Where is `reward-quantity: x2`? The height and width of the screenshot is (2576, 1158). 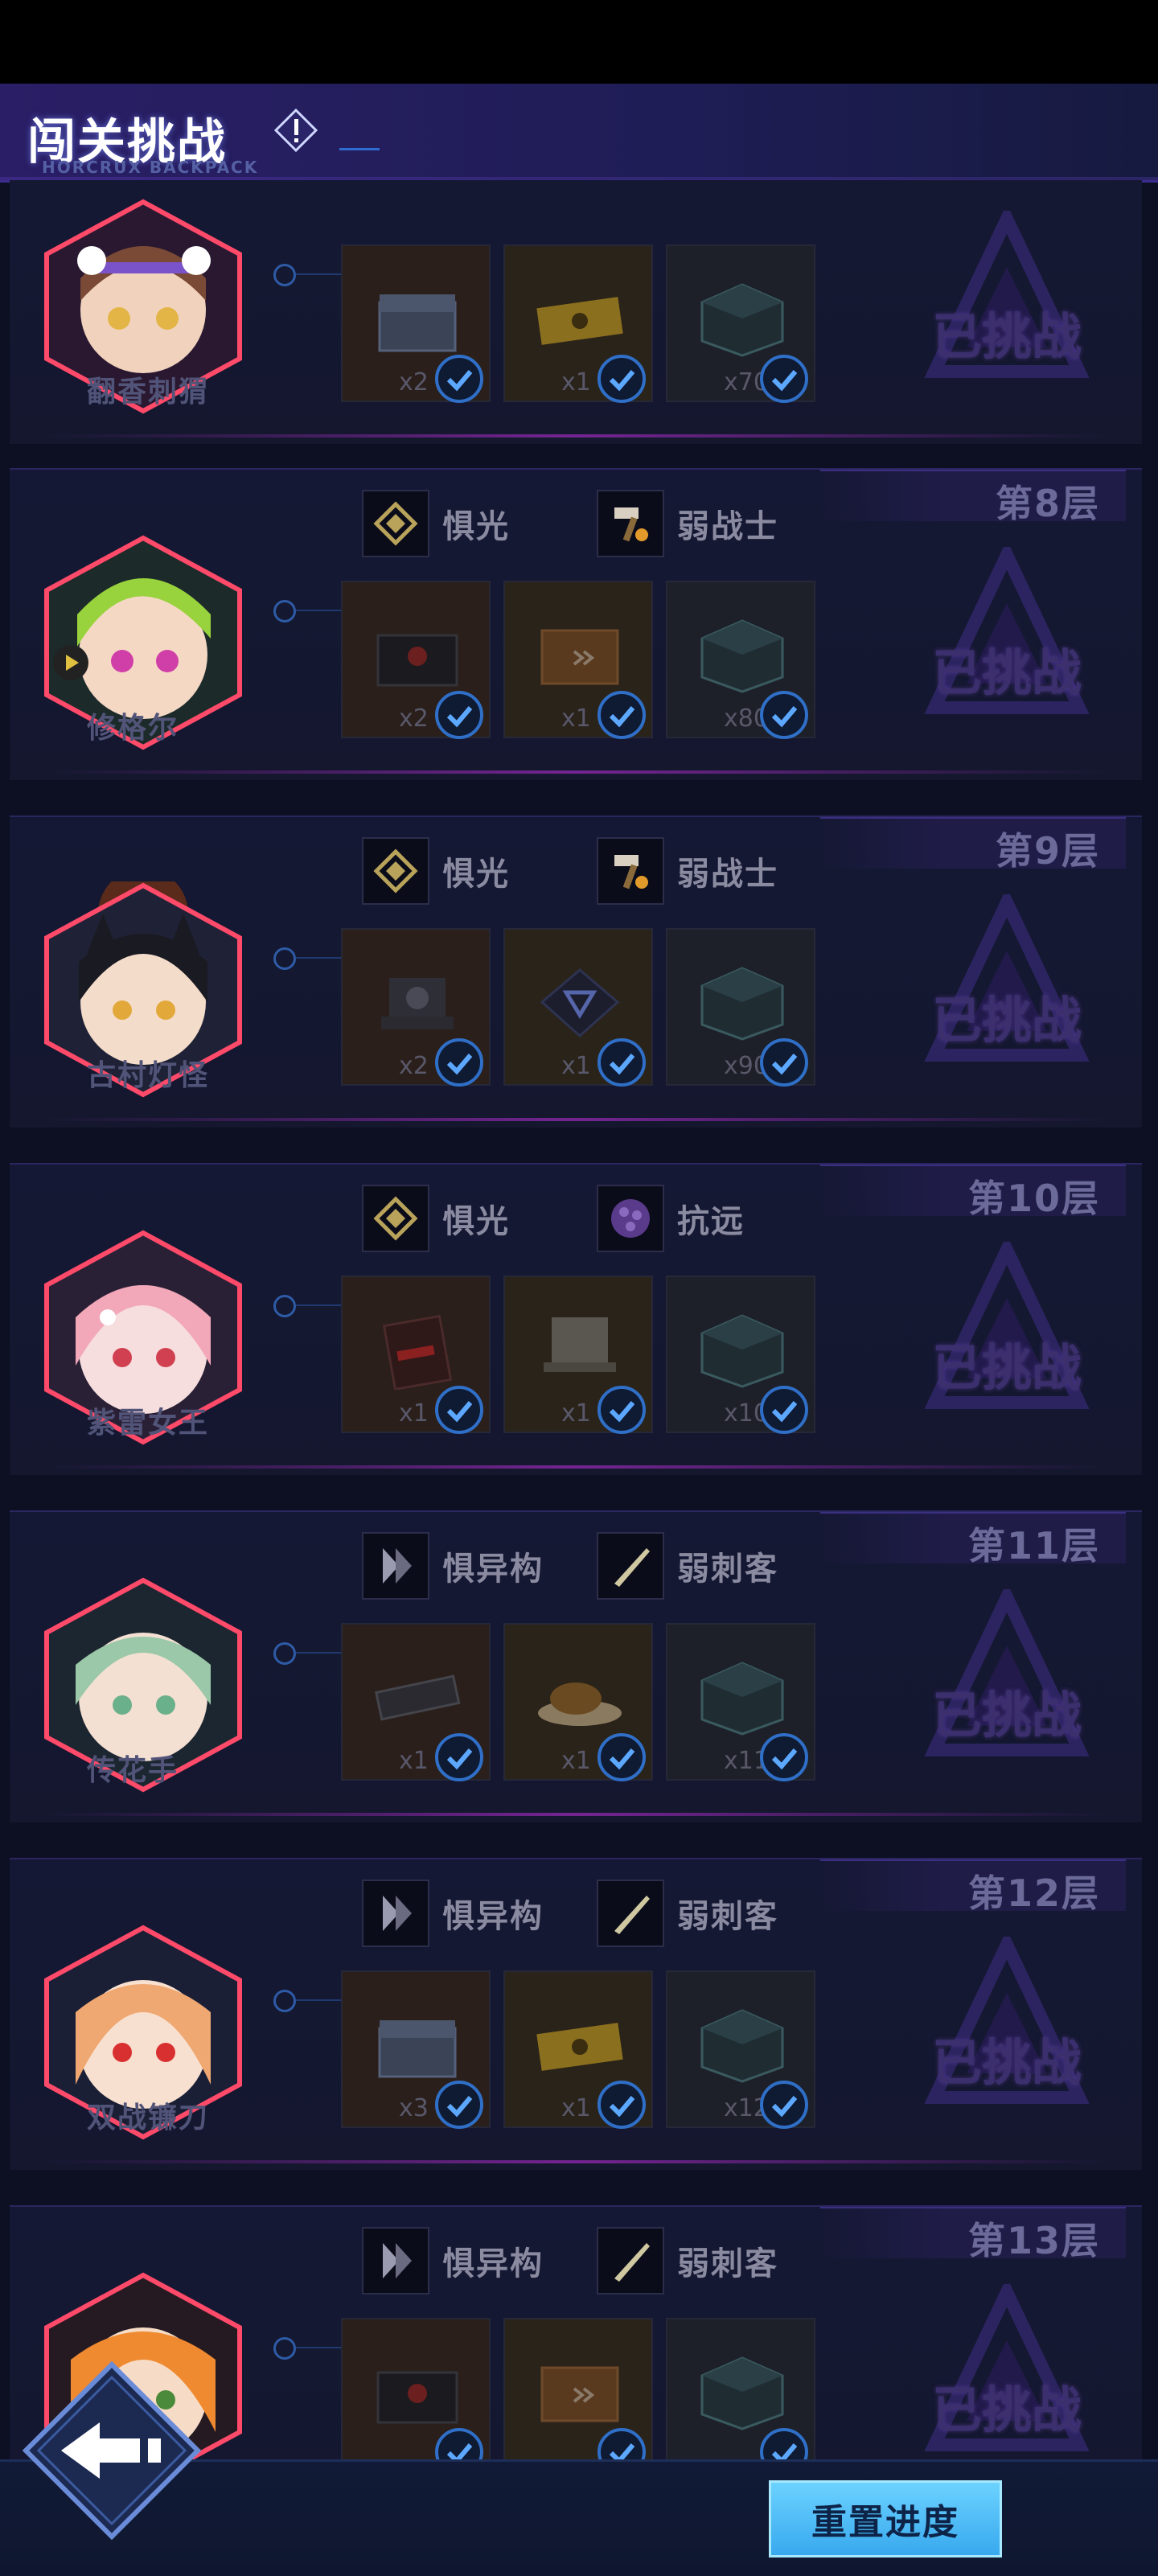 reward-quantity: x2 is located at coordinates (414, 1066).